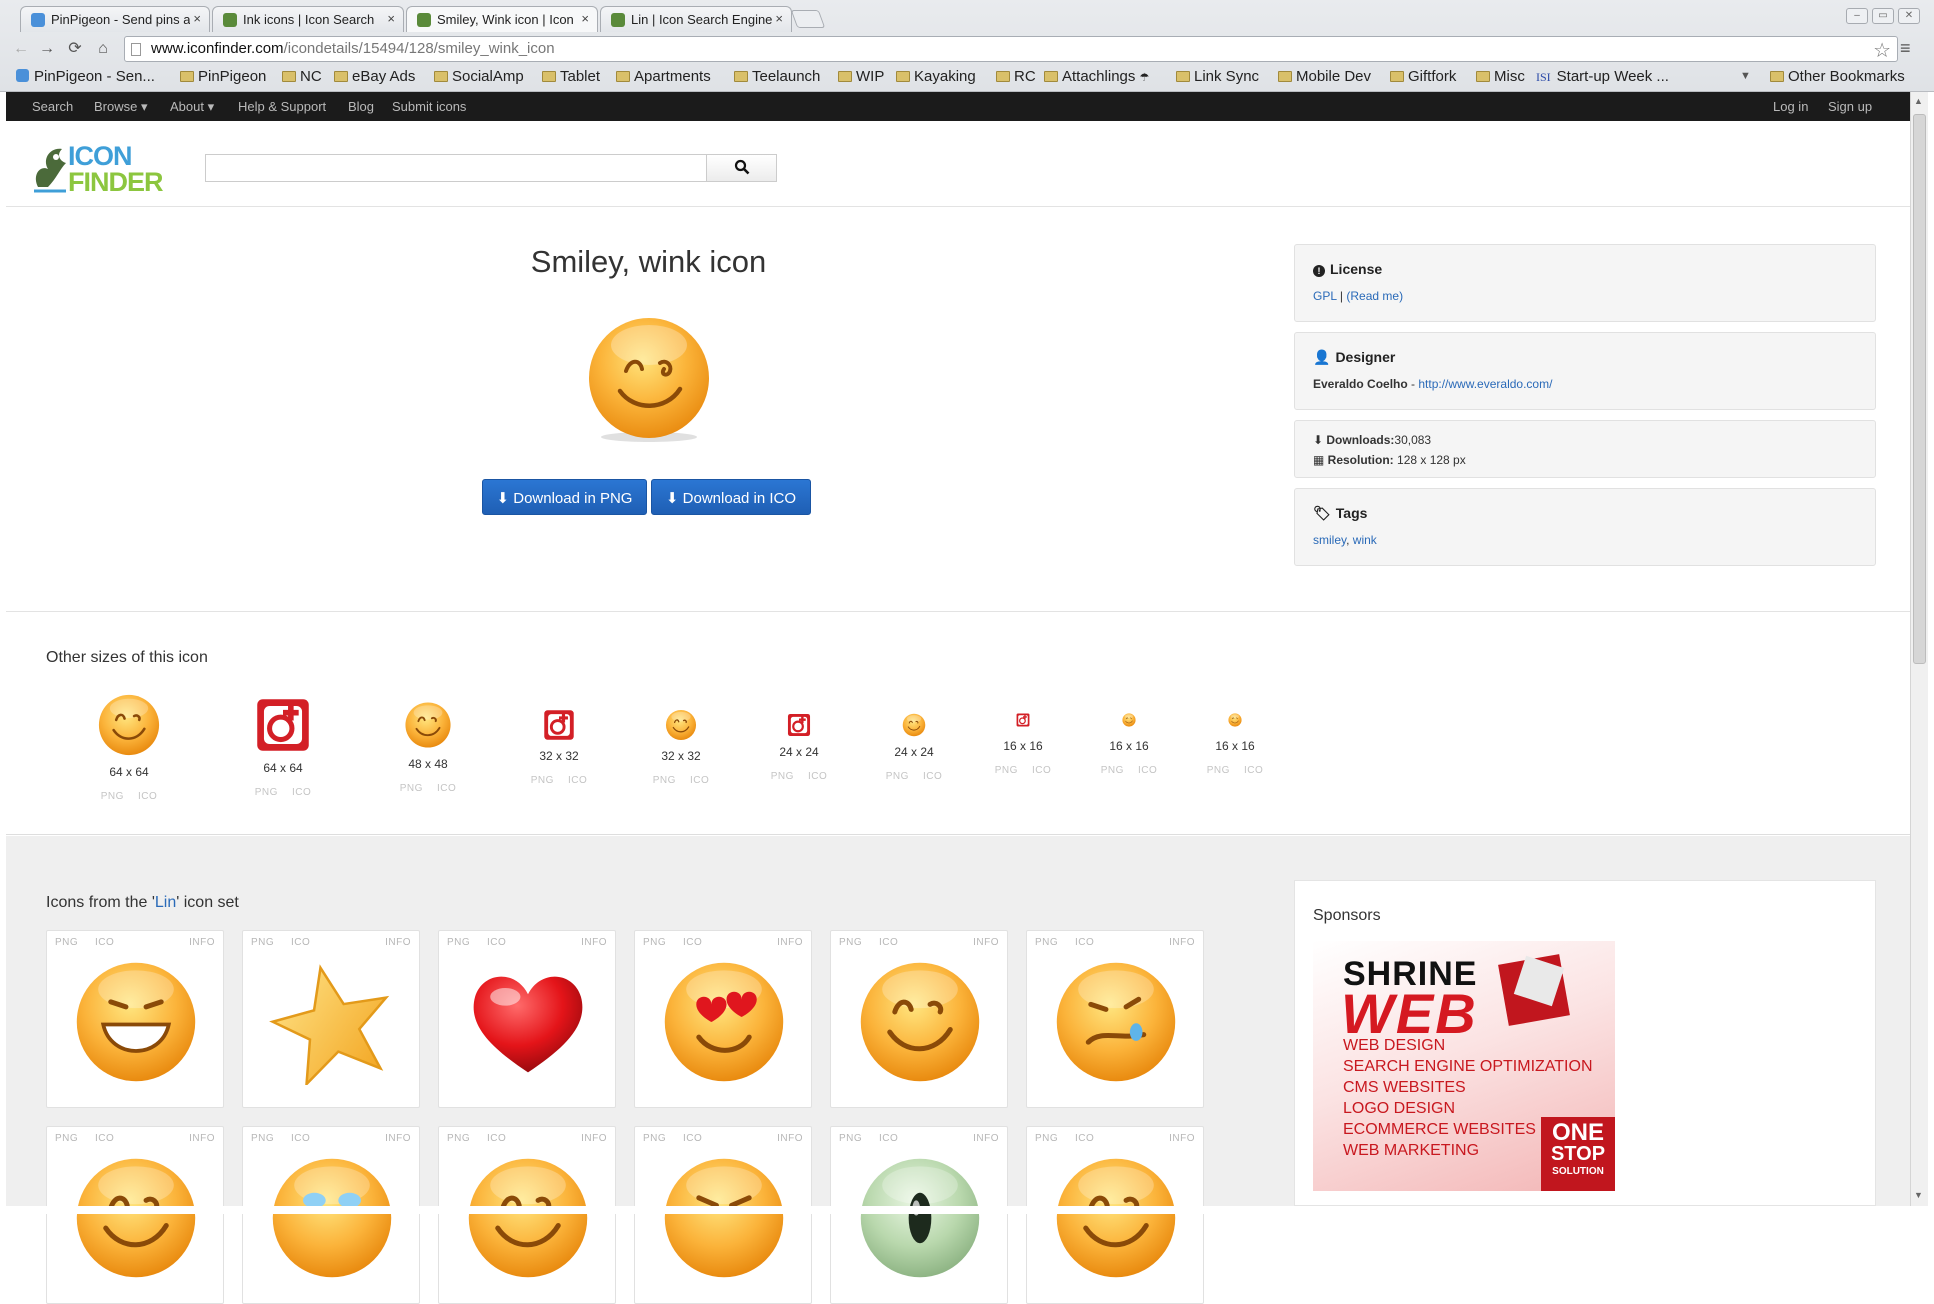  I want to click on nav-login-link: Log in, so click(1790, 106).